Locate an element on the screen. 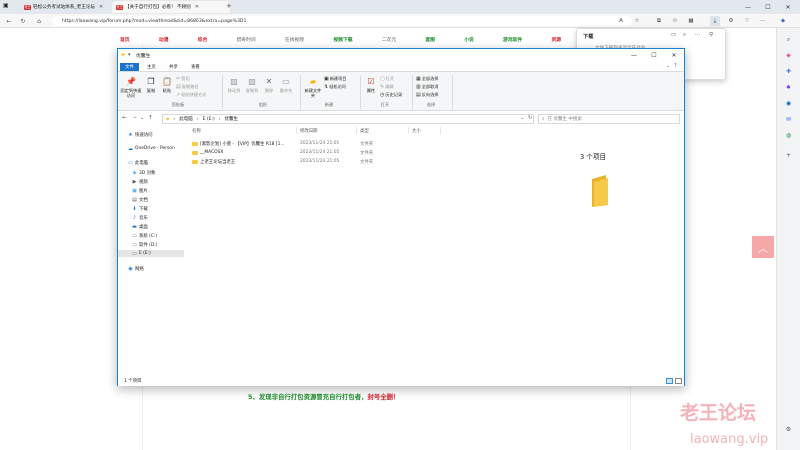 The height and width of the screenshot is (450, 800). nav-item-network: ◉ 网络 is located at coordinates (151, 268).